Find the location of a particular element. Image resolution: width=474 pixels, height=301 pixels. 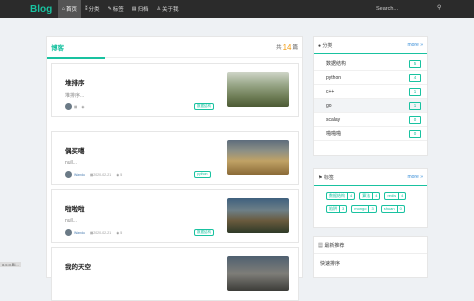

tag-chip: shuan 0 is located at coordinates (392, 209).